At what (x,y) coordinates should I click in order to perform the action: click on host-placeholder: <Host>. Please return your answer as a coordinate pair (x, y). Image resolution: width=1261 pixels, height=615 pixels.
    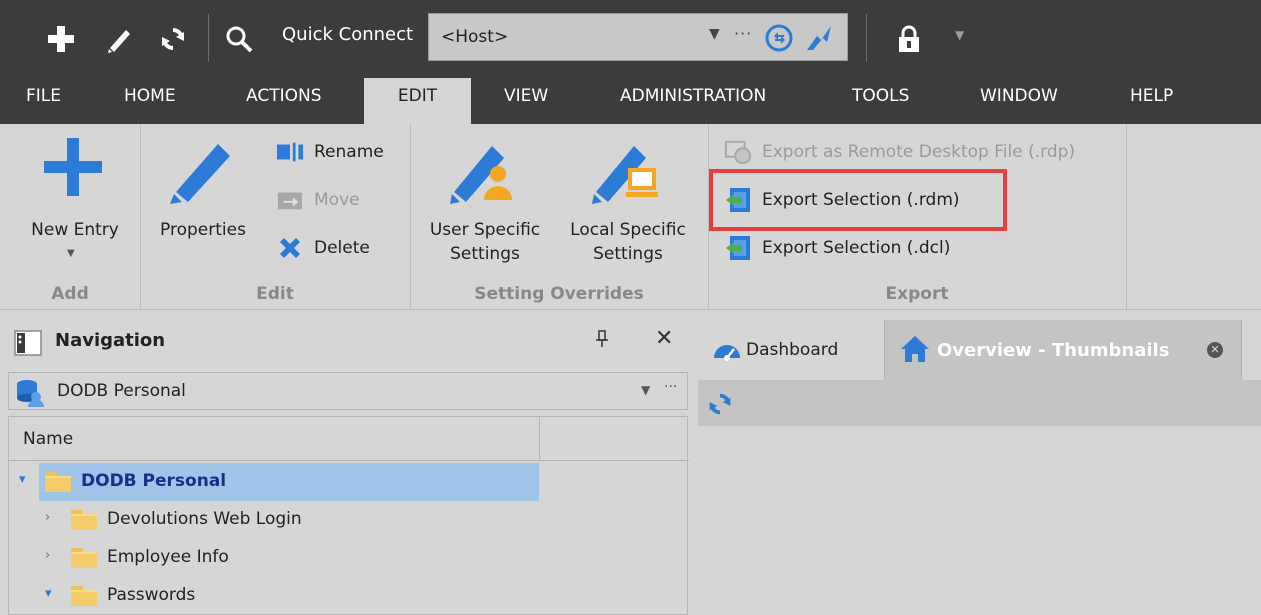
    Looking at the image, I should click on (475, 37).